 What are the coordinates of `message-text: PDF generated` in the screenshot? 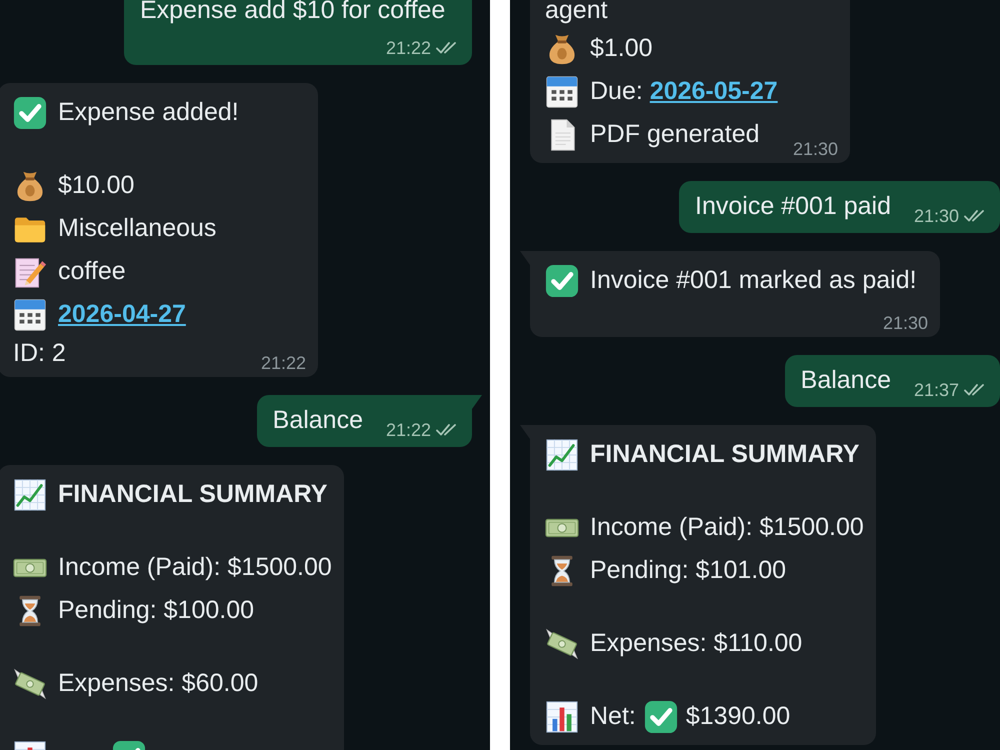 It's located at (675, 134).